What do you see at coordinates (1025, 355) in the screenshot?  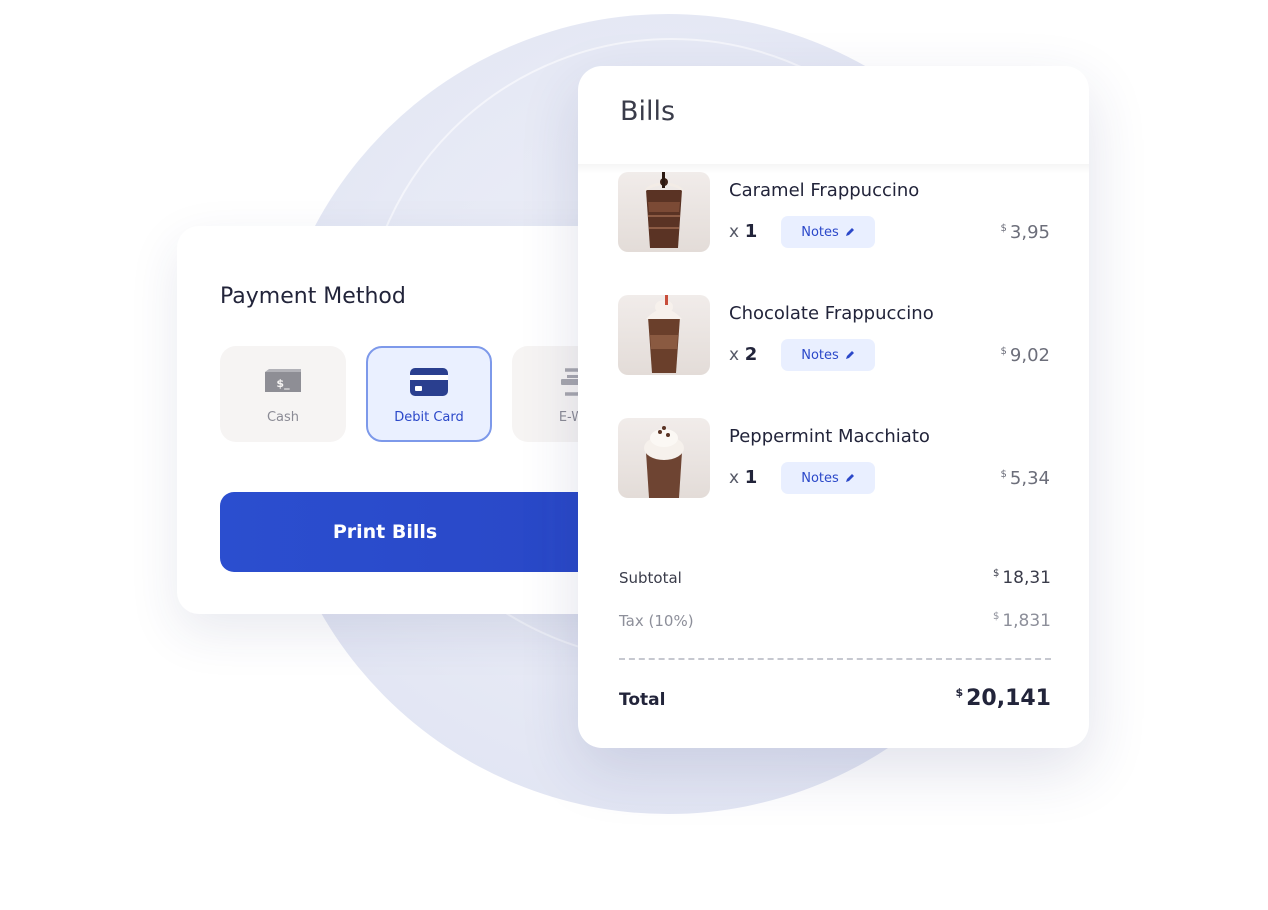 I see `item-price: $9,02` at bounding box center [1025, 355].